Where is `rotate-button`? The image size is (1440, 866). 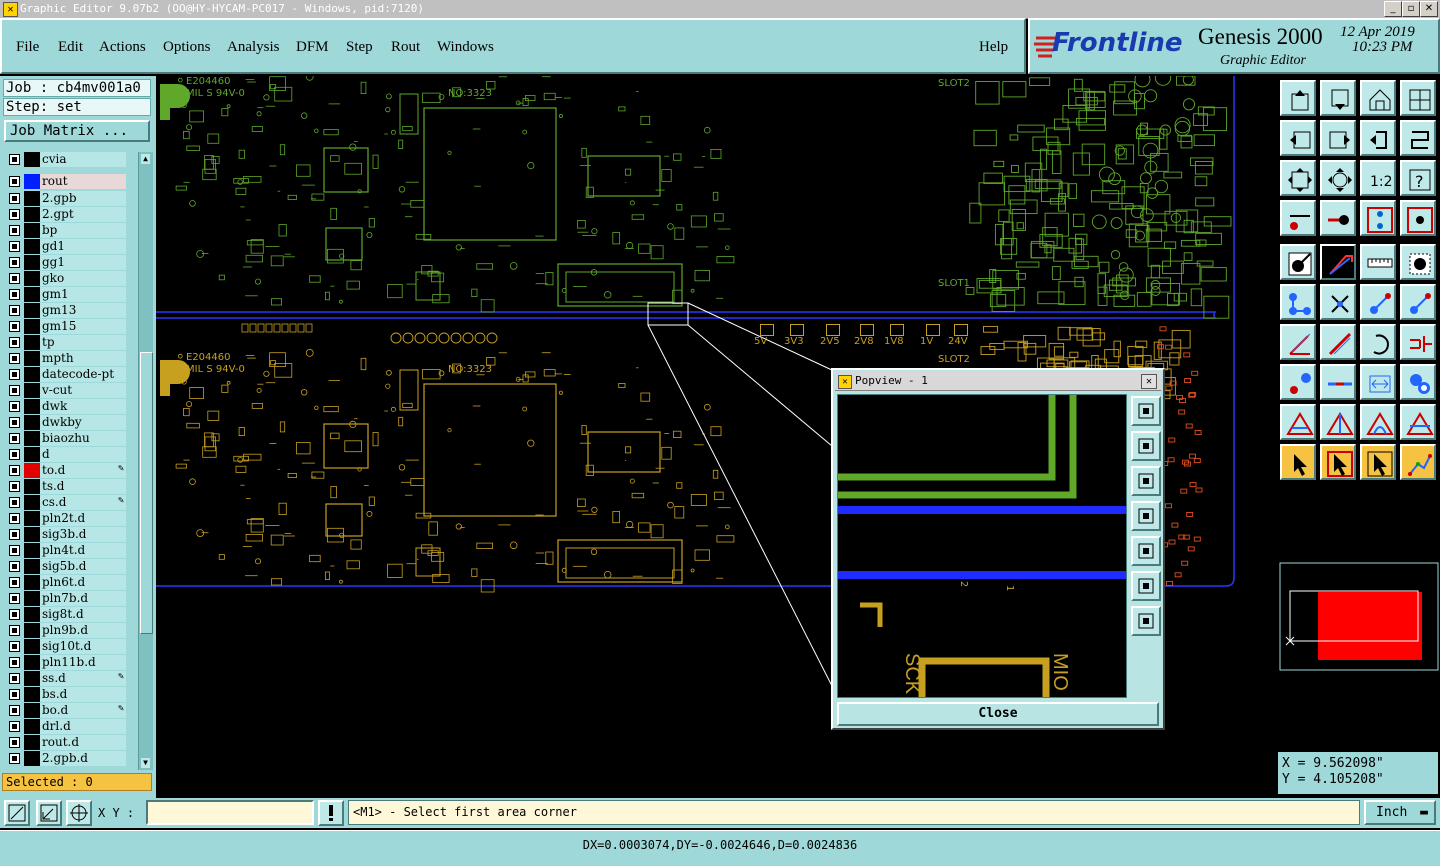
rotate-button is located at coordinates (1378, 138).